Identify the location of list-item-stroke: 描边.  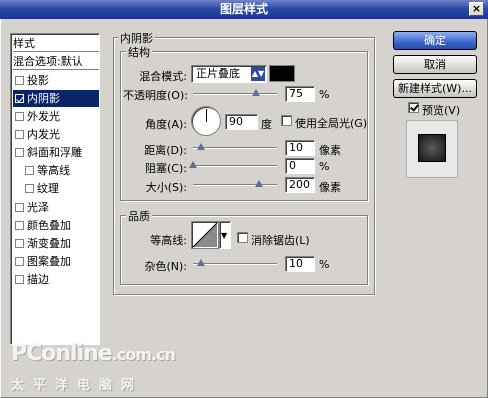
(56, 279).